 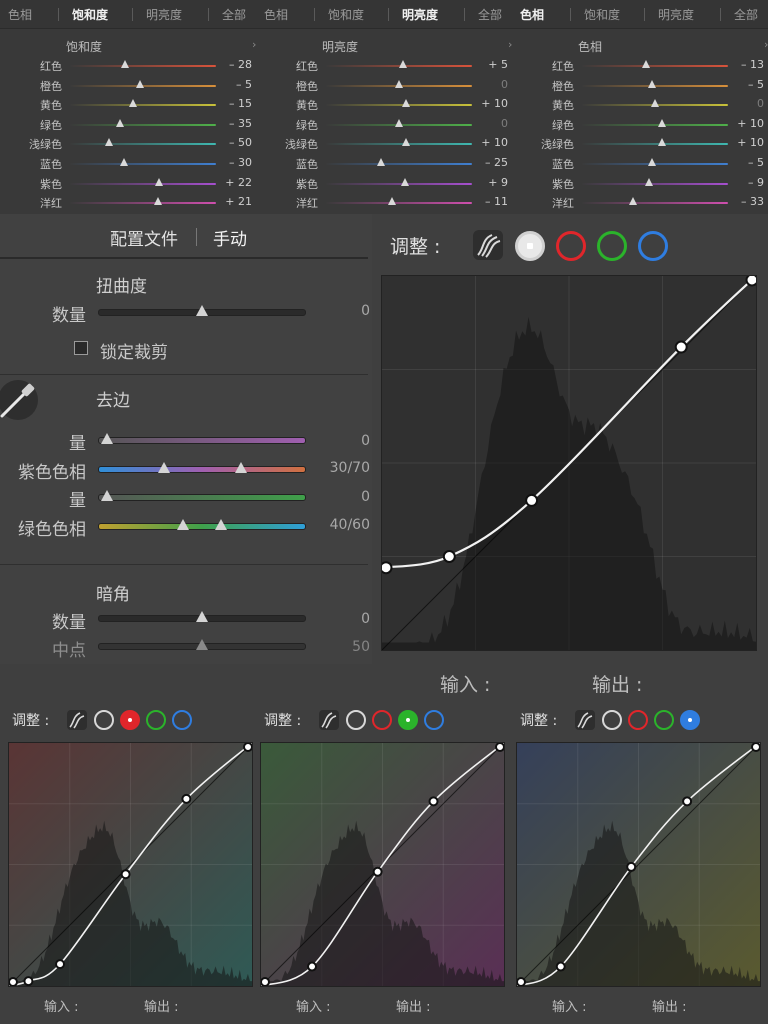 What do you see at coordinates (20, 14) in the screenshot?
I see `hsl-tab: 色相` at bounding box center [20, 14].